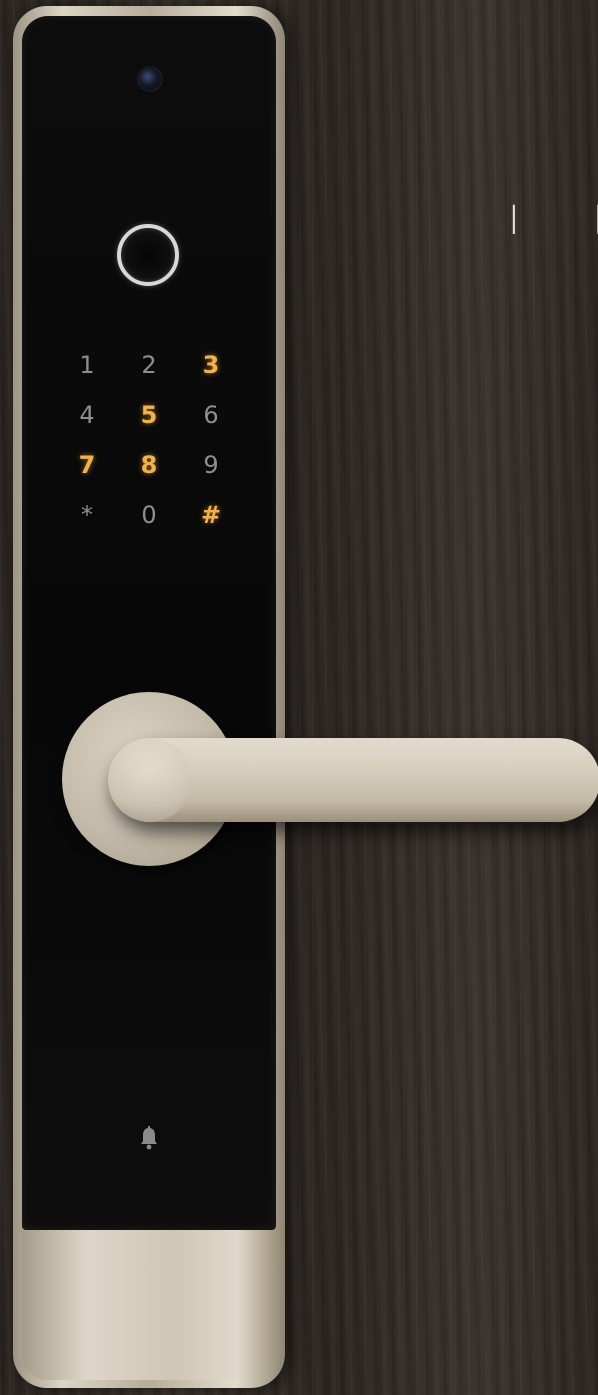  What do you see at coordinates (87, 370) in the screenshot?
I see `keypad-key: 1` at bounding box center [87, 370].